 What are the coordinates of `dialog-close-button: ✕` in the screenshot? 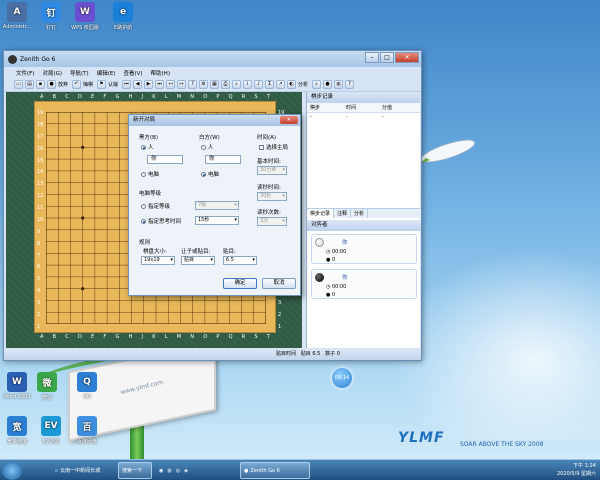 It's located at (289, 120).